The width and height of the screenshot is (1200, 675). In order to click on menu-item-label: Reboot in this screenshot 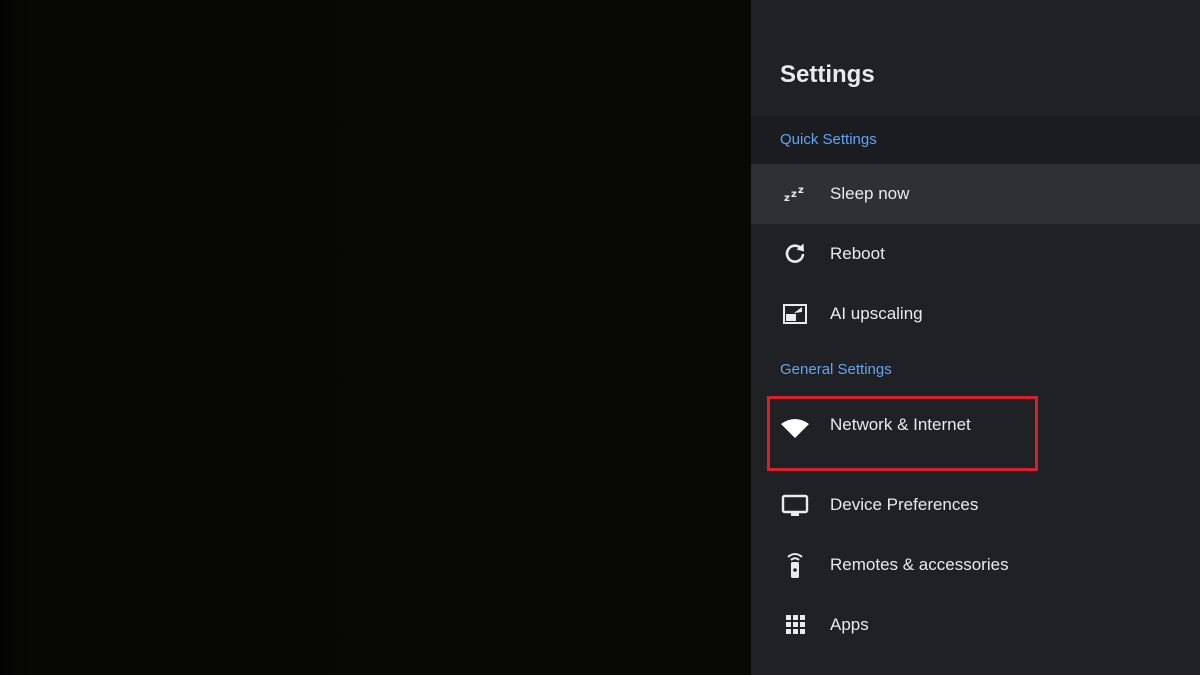, I will do `click(857, 253)`.